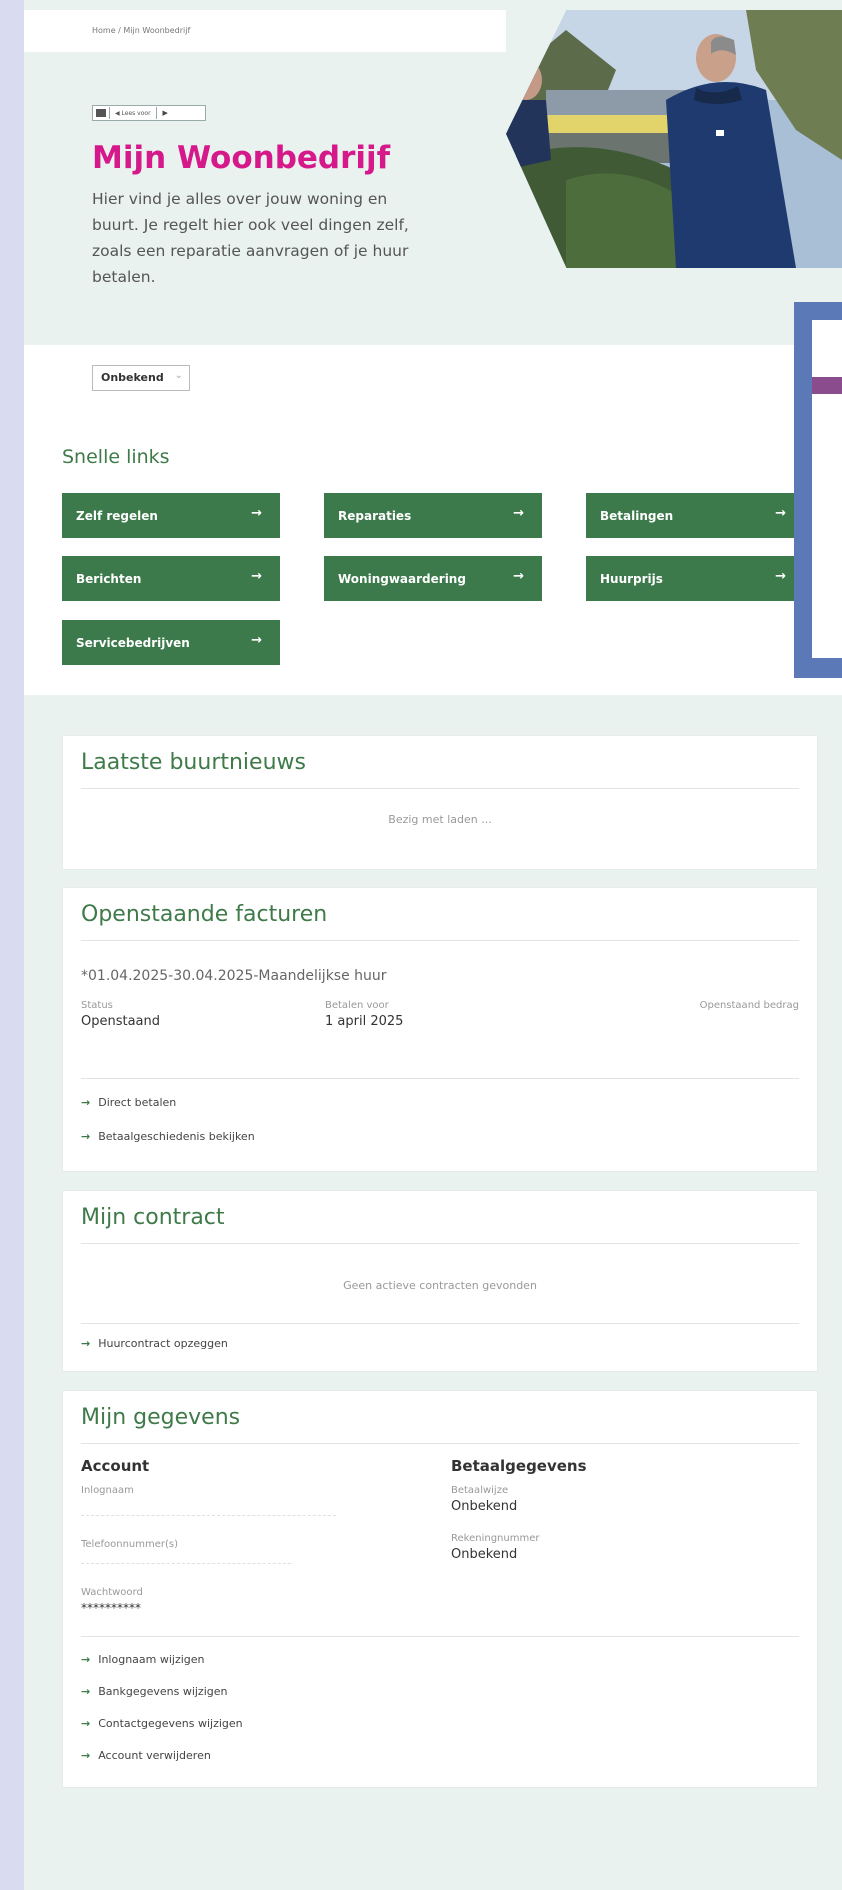 The width and height of the screenshot is (842, 1890). Describe the element at coordinates (495, 1538) in the screenshot. I see `account-number-label: Rekeningnummer` at that location.